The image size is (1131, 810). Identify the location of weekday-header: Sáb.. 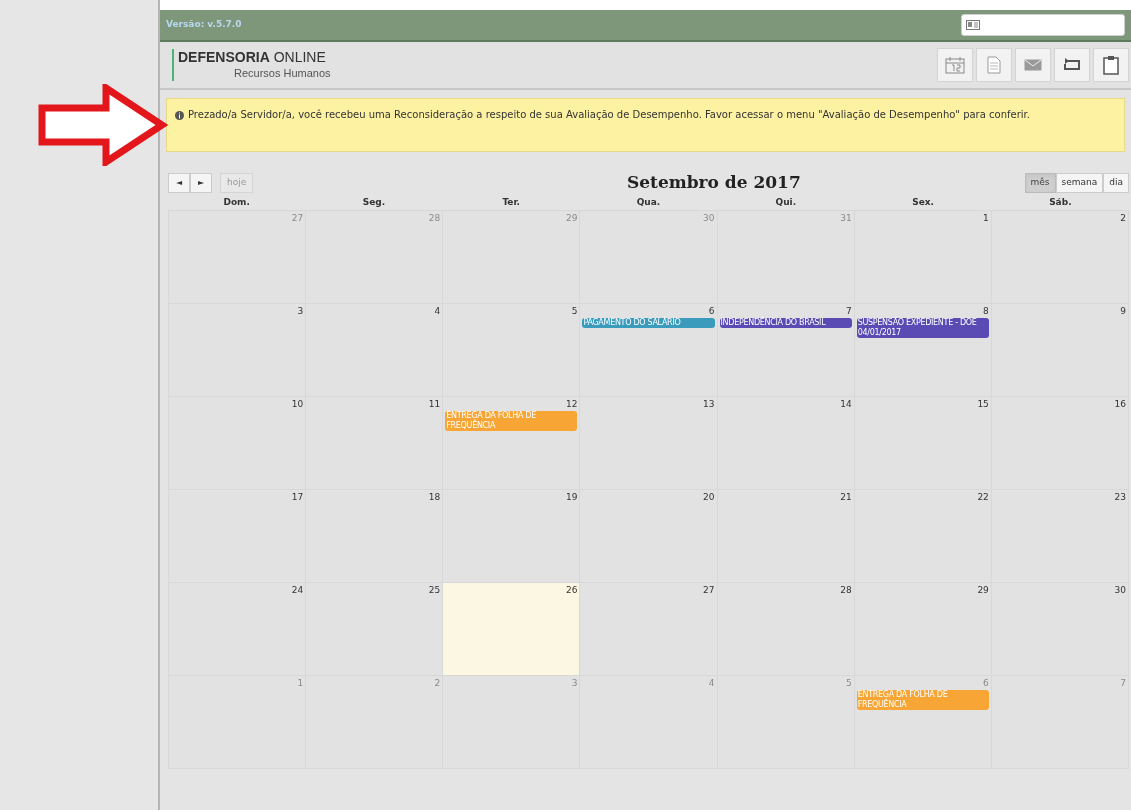
(1060, 202).